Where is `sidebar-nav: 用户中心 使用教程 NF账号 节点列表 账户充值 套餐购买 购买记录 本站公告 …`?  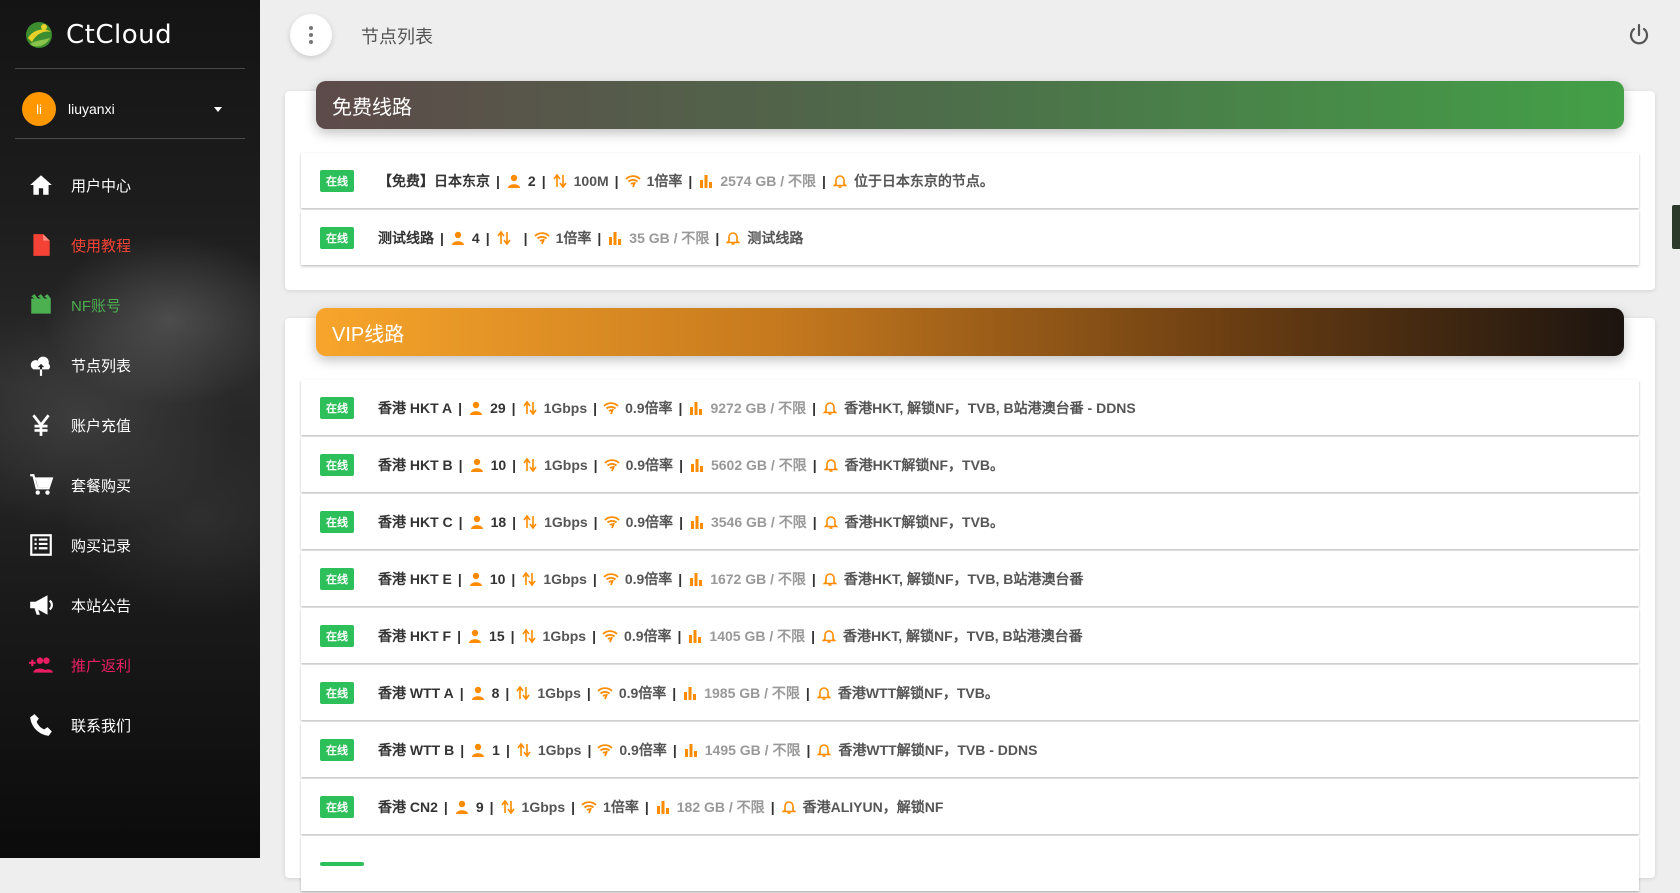 sidebar-nav: 用户中心 使用教程 NF账号 节点列表 账户充值 套餐购买 购买记录 本站公告 … is located at coordinates (130, 455).